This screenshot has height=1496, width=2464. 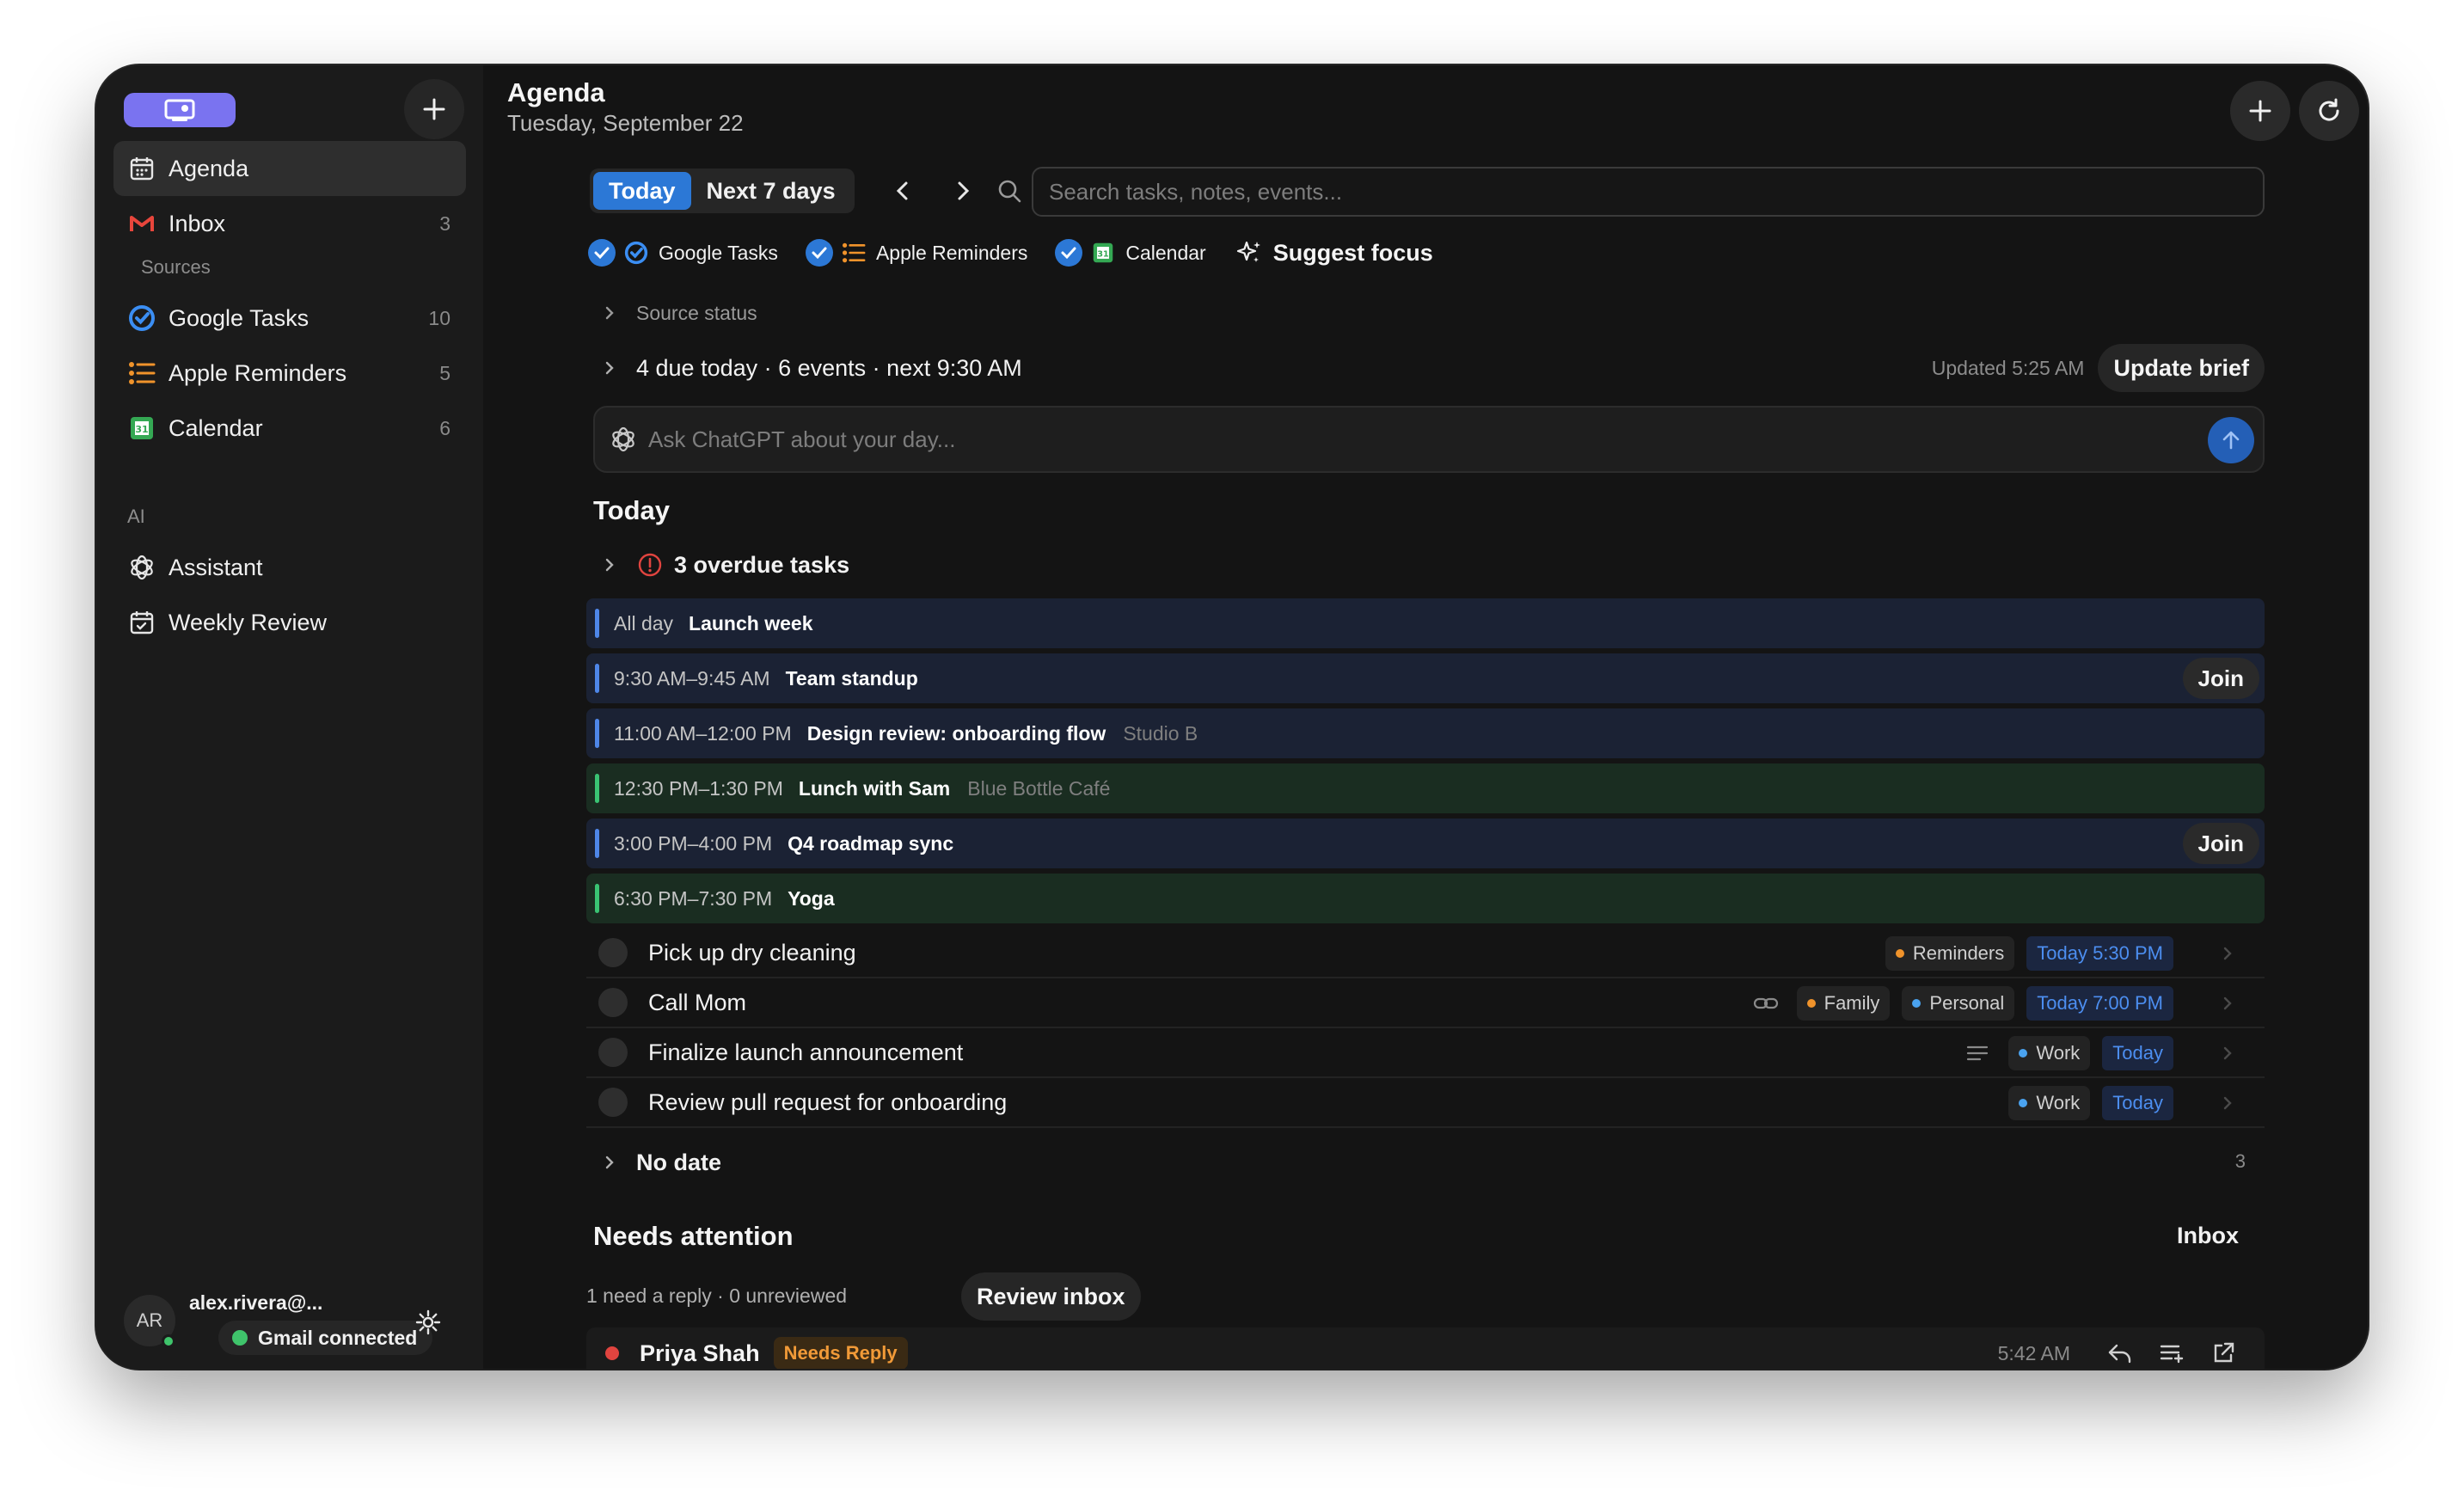 What do you see at coordinates (678, 312) in the screenshot?
I see `source-status-toggle: Source status` at bounding box center [678, 312].